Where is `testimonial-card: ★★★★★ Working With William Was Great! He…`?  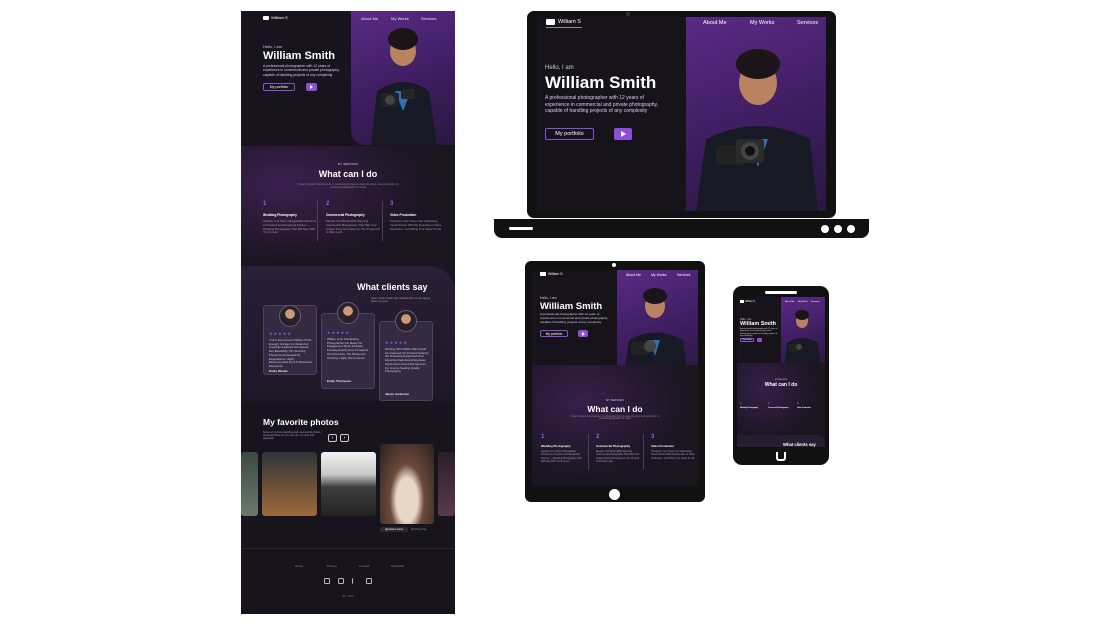 testimonial-card: ★★★★★ Working With William Was Great! He… is located at coordinates (406, 355).